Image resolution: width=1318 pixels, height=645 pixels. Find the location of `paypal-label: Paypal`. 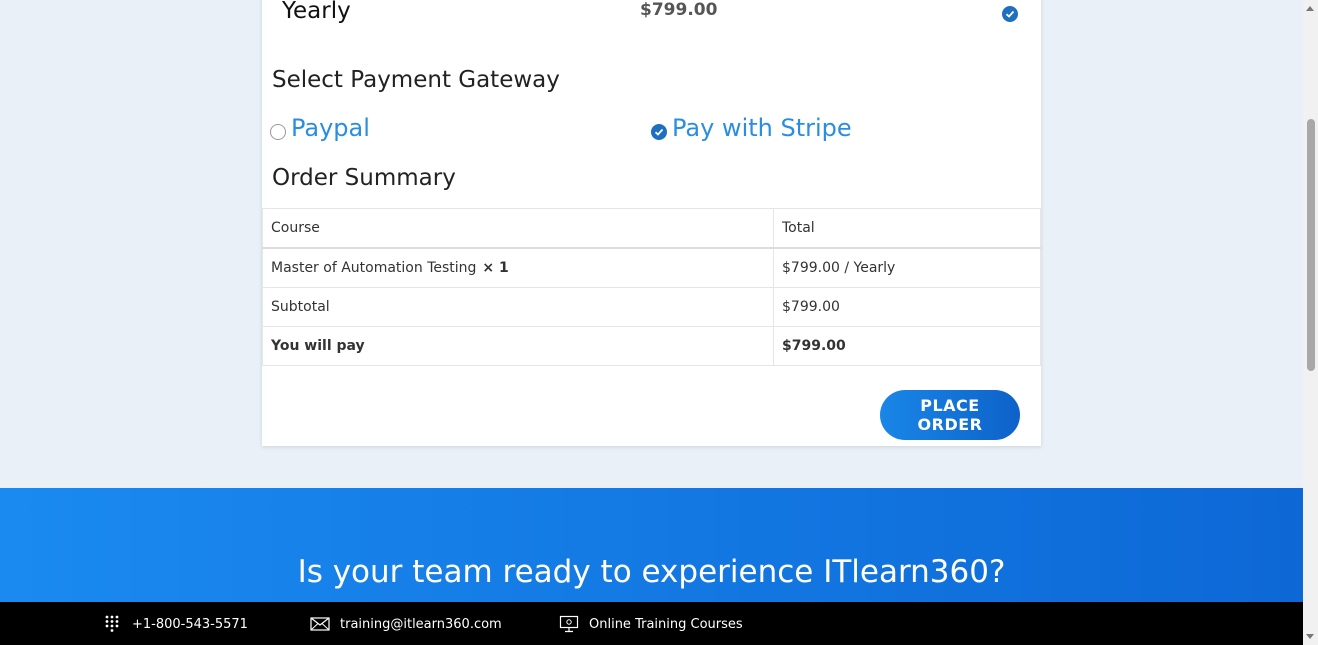

paypal-label: Paypal is located at coordinates (330, 128).